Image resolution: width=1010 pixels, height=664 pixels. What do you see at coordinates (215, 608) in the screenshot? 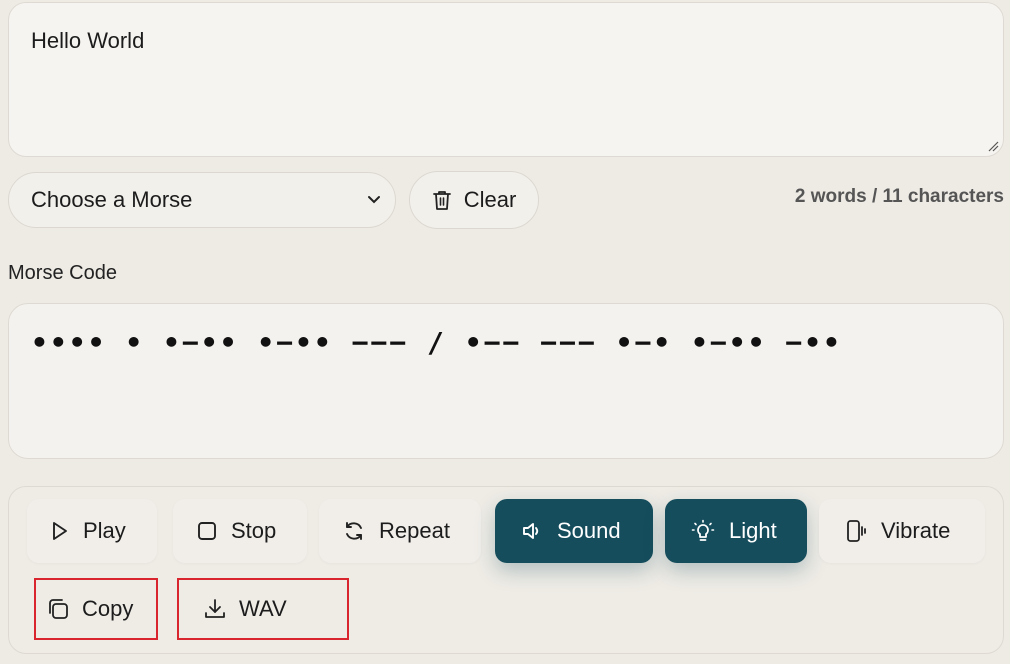
I see `download-icon` at bounding box center [215, 608].